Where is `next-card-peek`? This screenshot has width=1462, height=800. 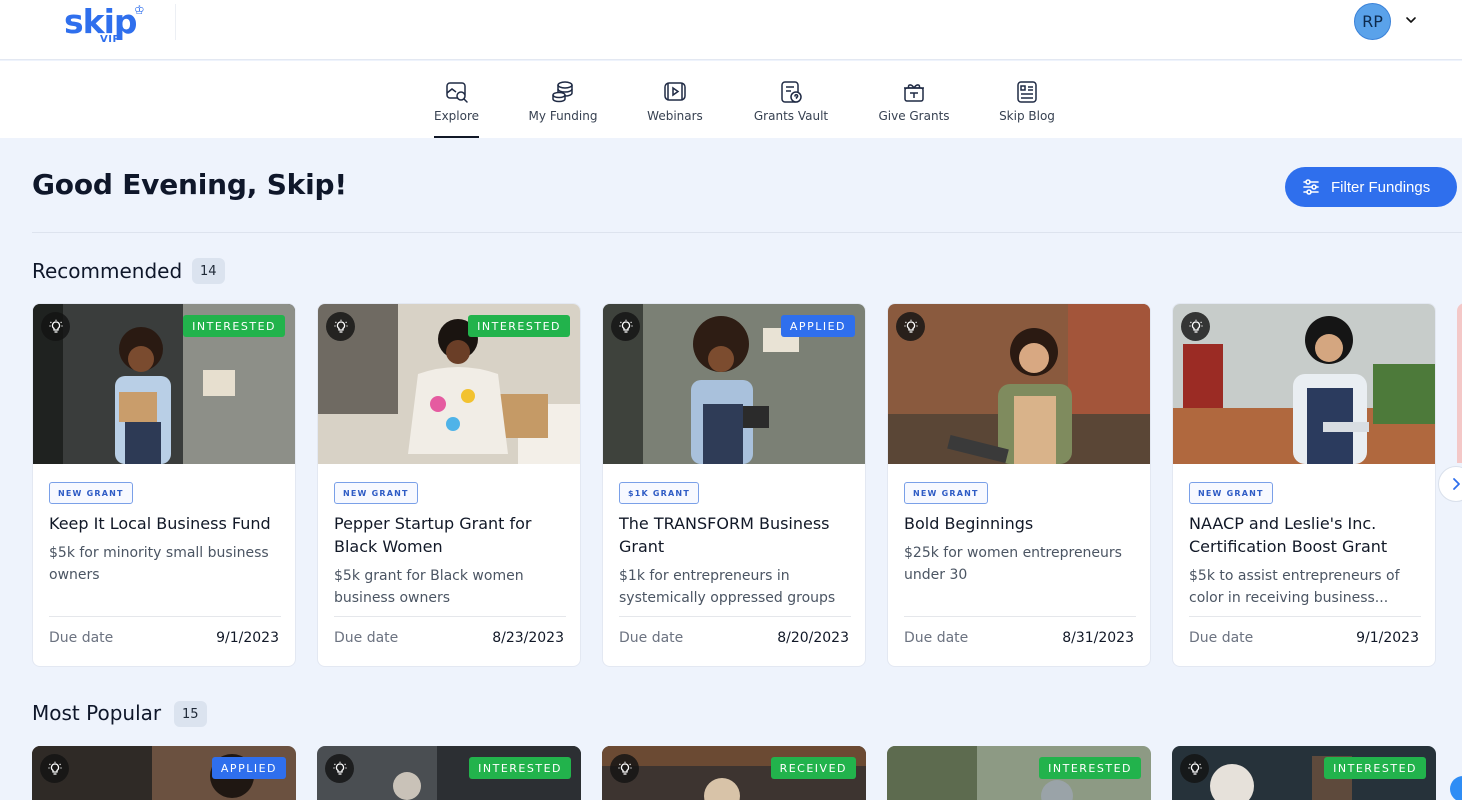 next-card-peek is located at coordinates (1459, 383).